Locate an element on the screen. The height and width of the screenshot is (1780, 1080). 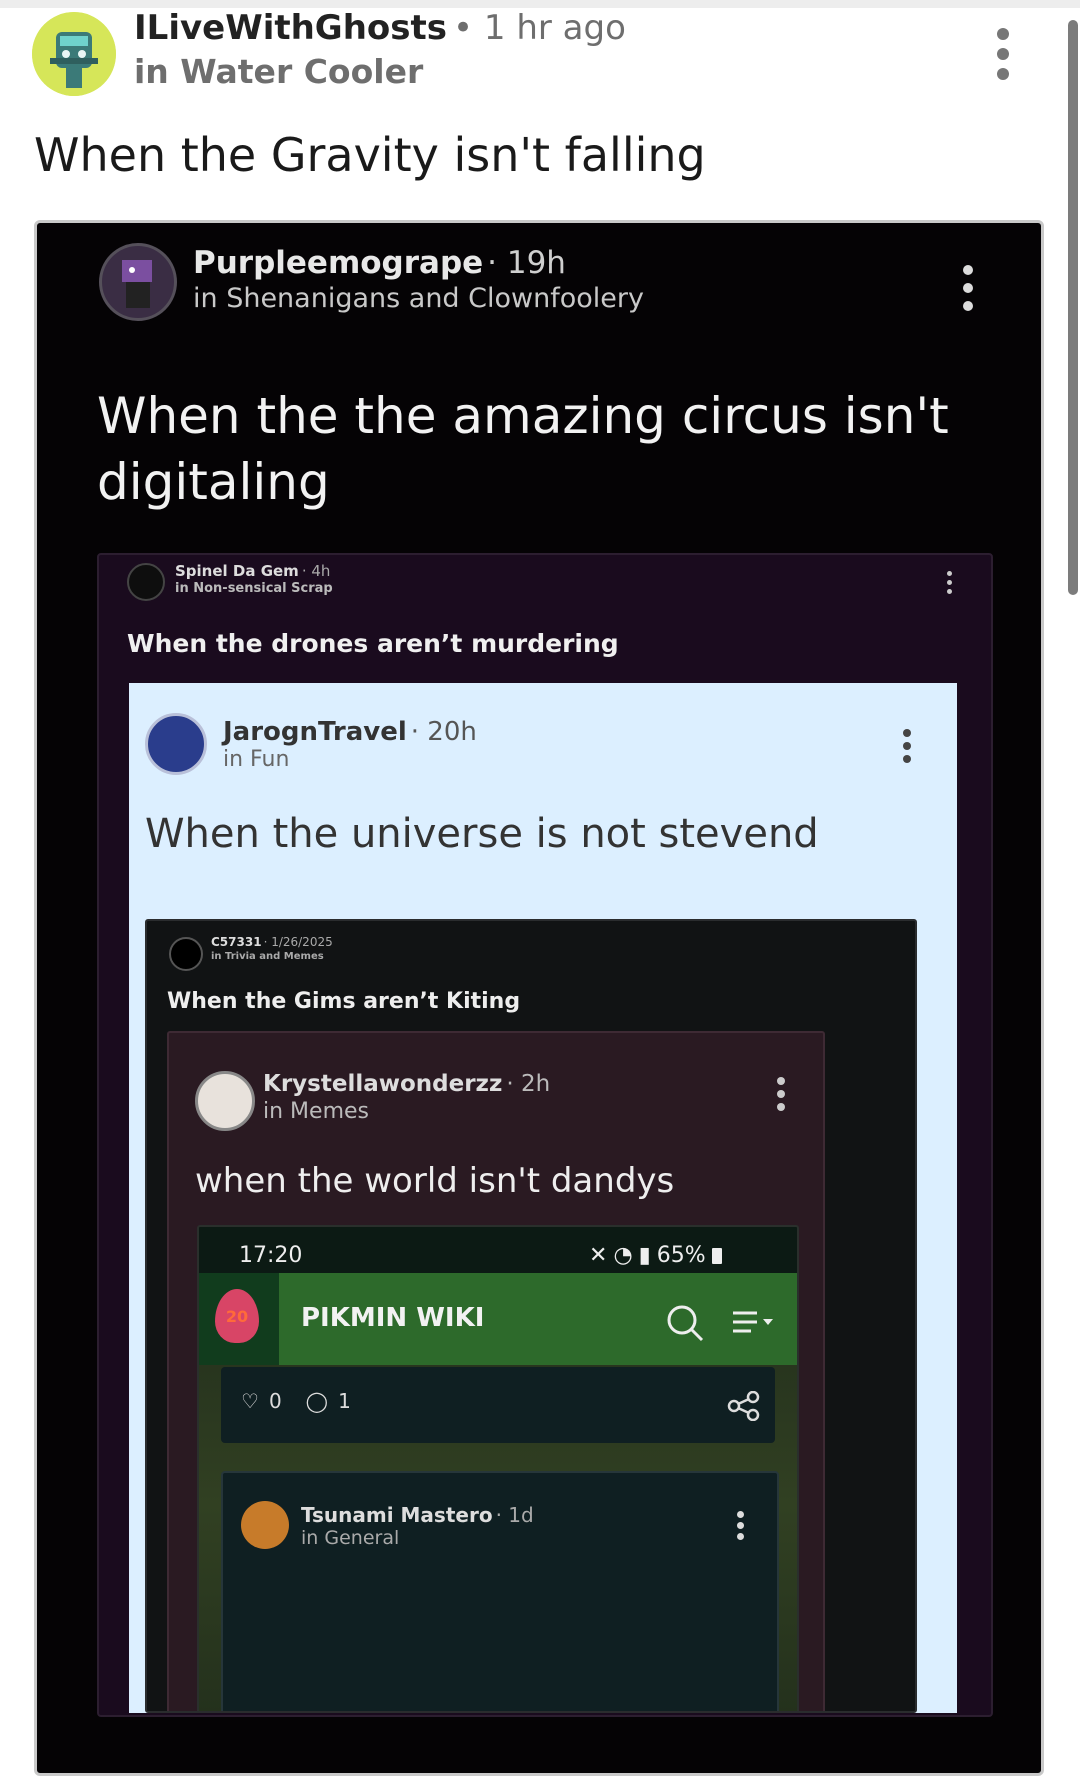
timestamp: · 19h is located at coordinates (526, 263).